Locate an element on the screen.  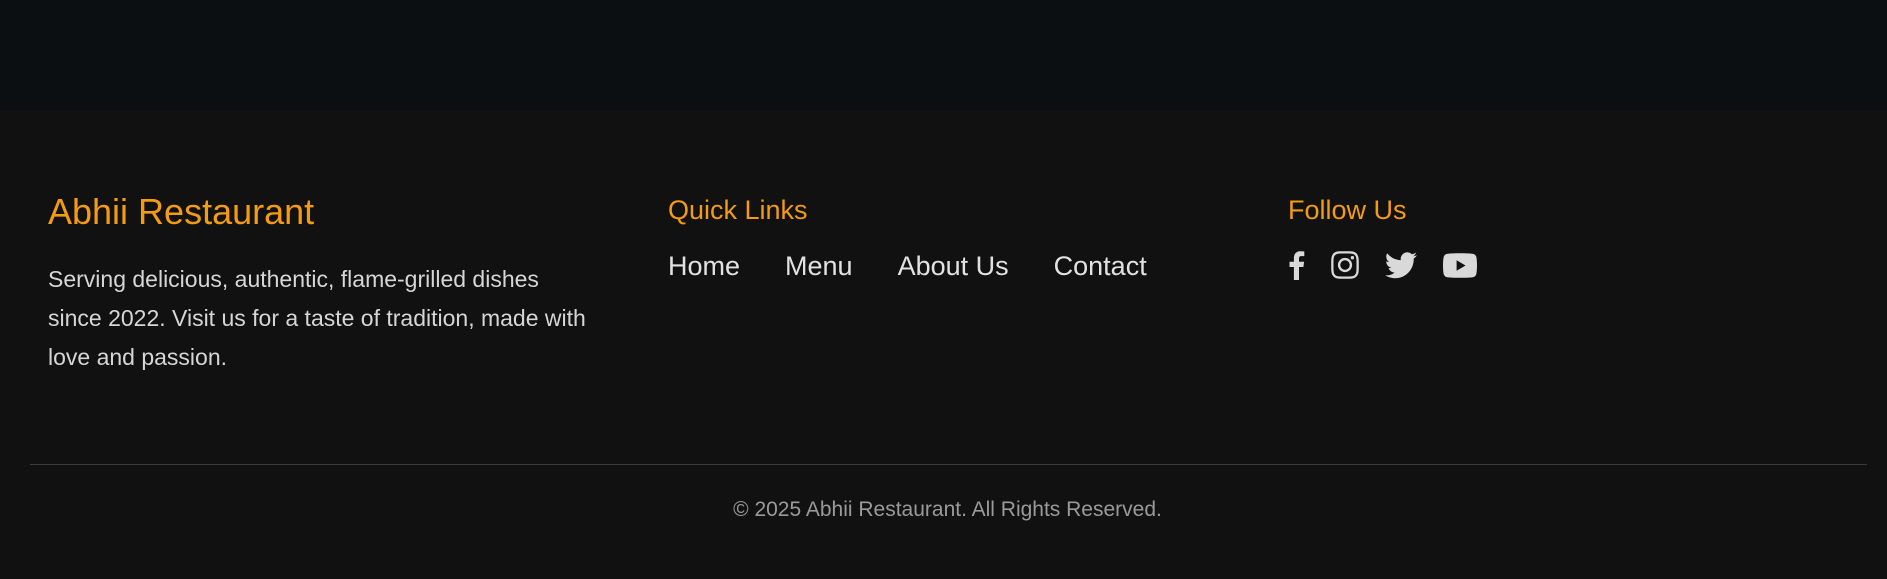
footer-link-contact: Contact is located at coordinates (1100, 266).